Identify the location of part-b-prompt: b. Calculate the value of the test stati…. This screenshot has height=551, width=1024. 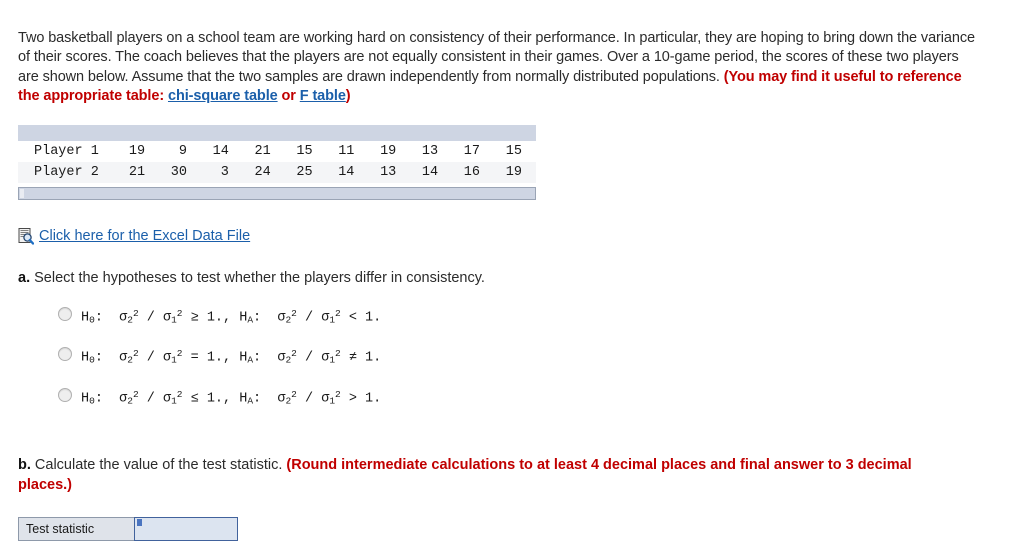
(483, 475).